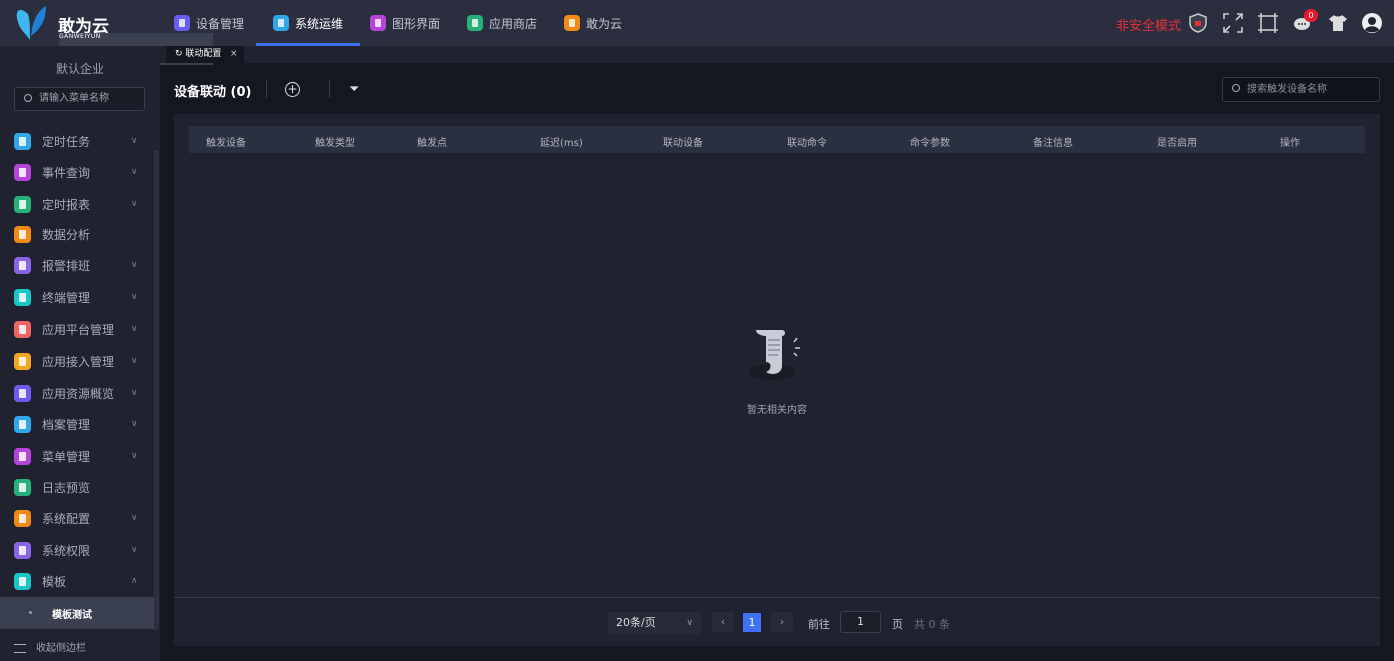 This screenshot has height=661, width=1394. What do you see at coordinates (897, 624) in the screenshot?
I see `page-word: 页` at bounding box center [897, 624].